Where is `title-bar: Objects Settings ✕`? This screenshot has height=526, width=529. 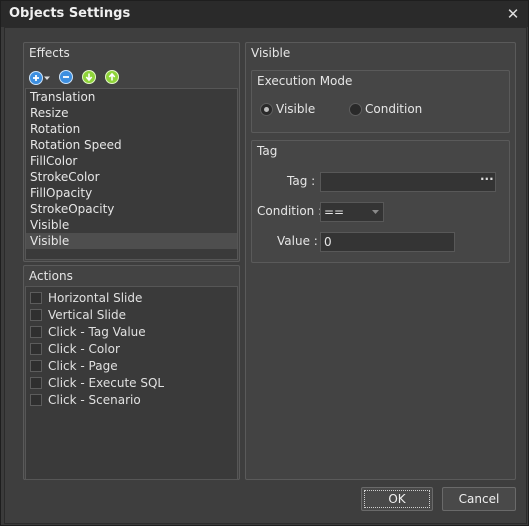
title-bar: Objects Settings ✕ is located at coordinates (264, 14).